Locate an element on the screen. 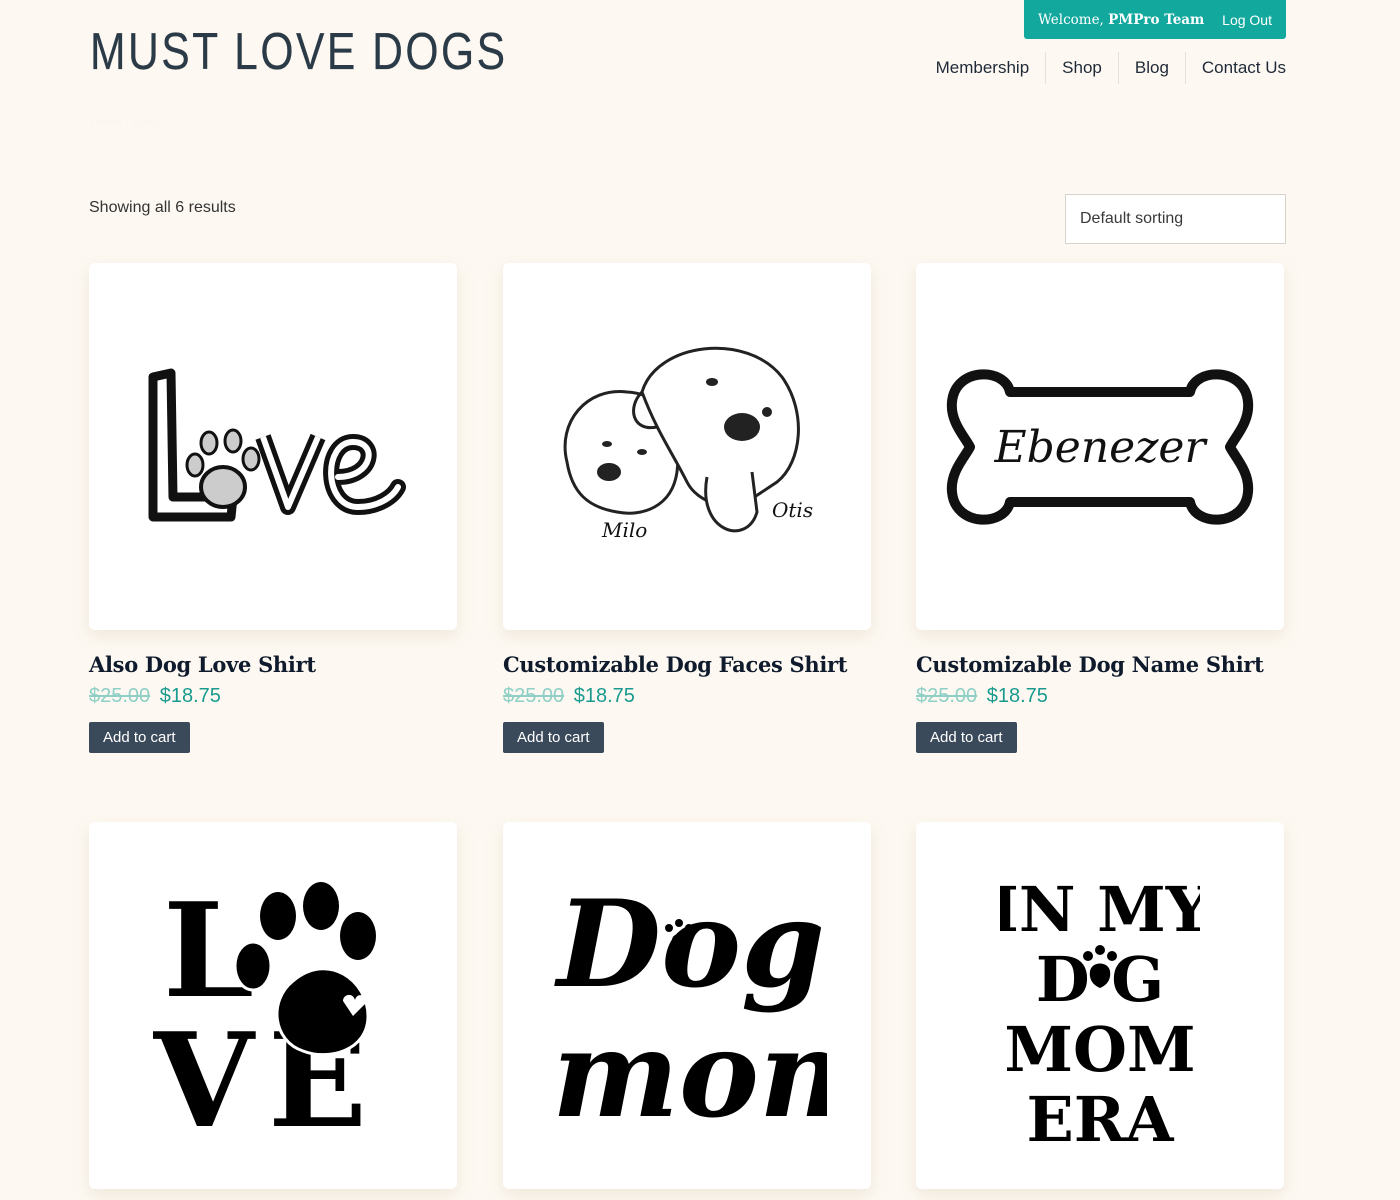 The height and width of the screenshot is (1200, 1400). product-image is located at coordinates (273, 446).